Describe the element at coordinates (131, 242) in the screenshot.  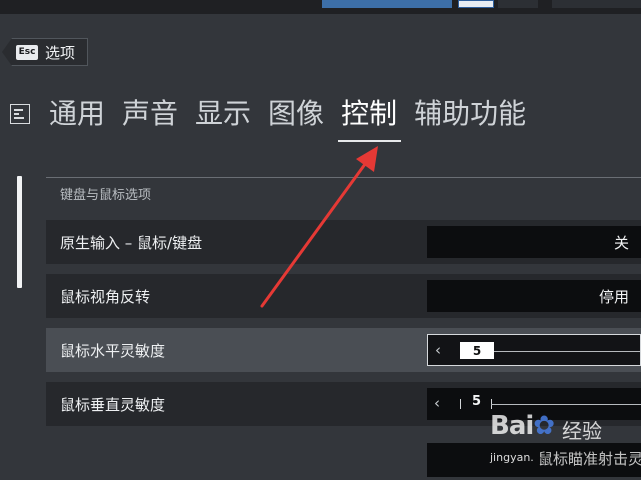
I see `setting-label: 原生输入 – 鼠标/键盘` at that location.